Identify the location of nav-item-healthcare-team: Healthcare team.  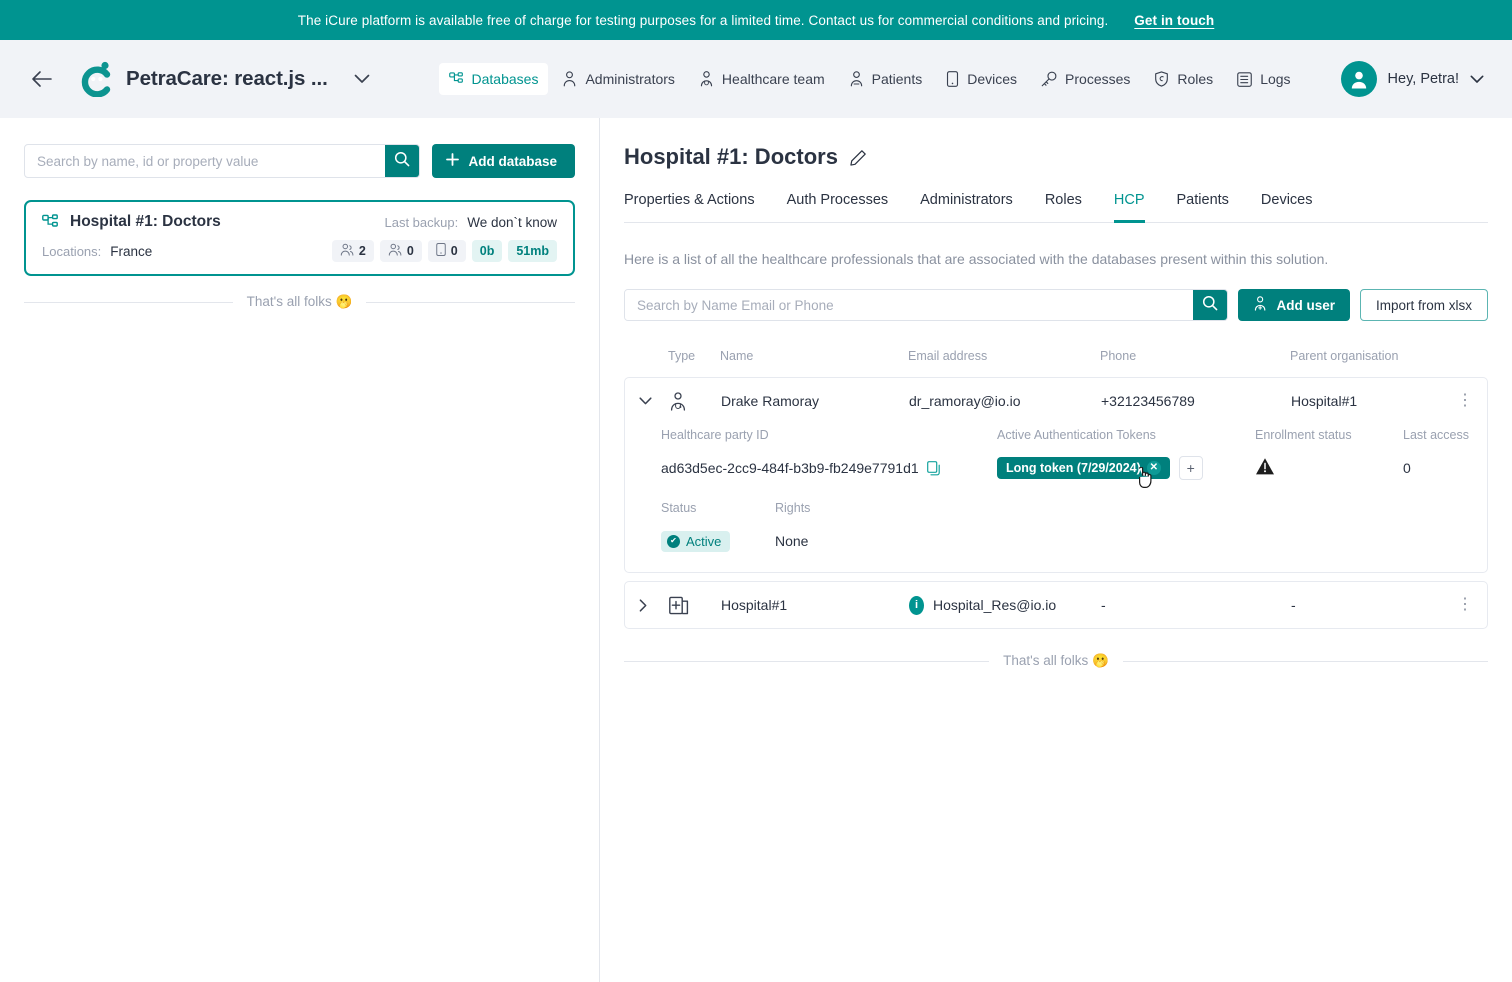
(762, 79).